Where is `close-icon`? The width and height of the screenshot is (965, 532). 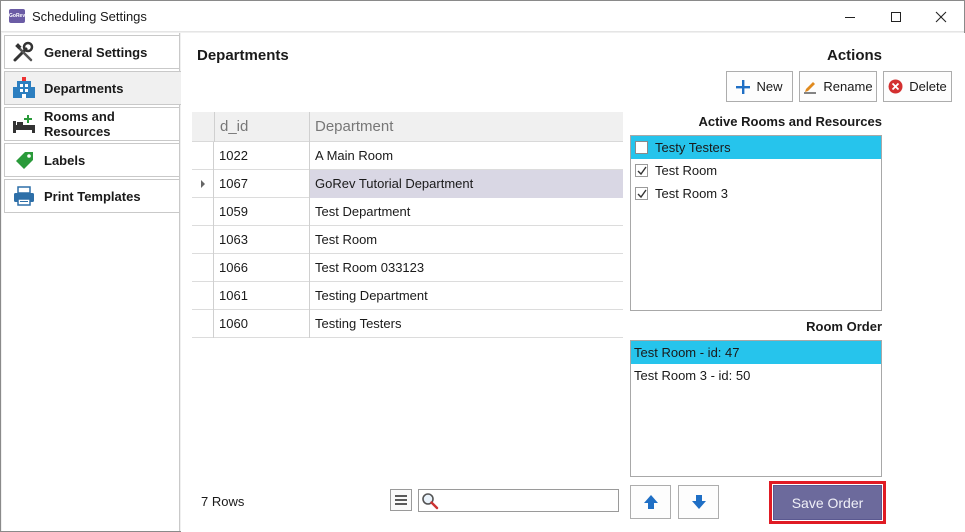 close-icon is located at coordinates (941, 16).